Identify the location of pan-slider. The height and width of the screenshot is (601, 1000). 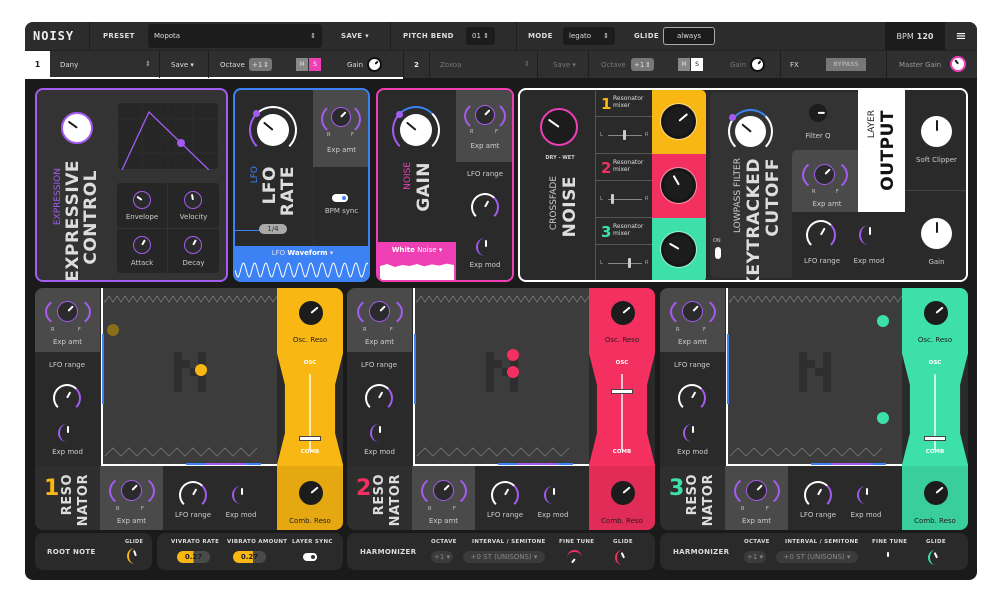
(625, 263).